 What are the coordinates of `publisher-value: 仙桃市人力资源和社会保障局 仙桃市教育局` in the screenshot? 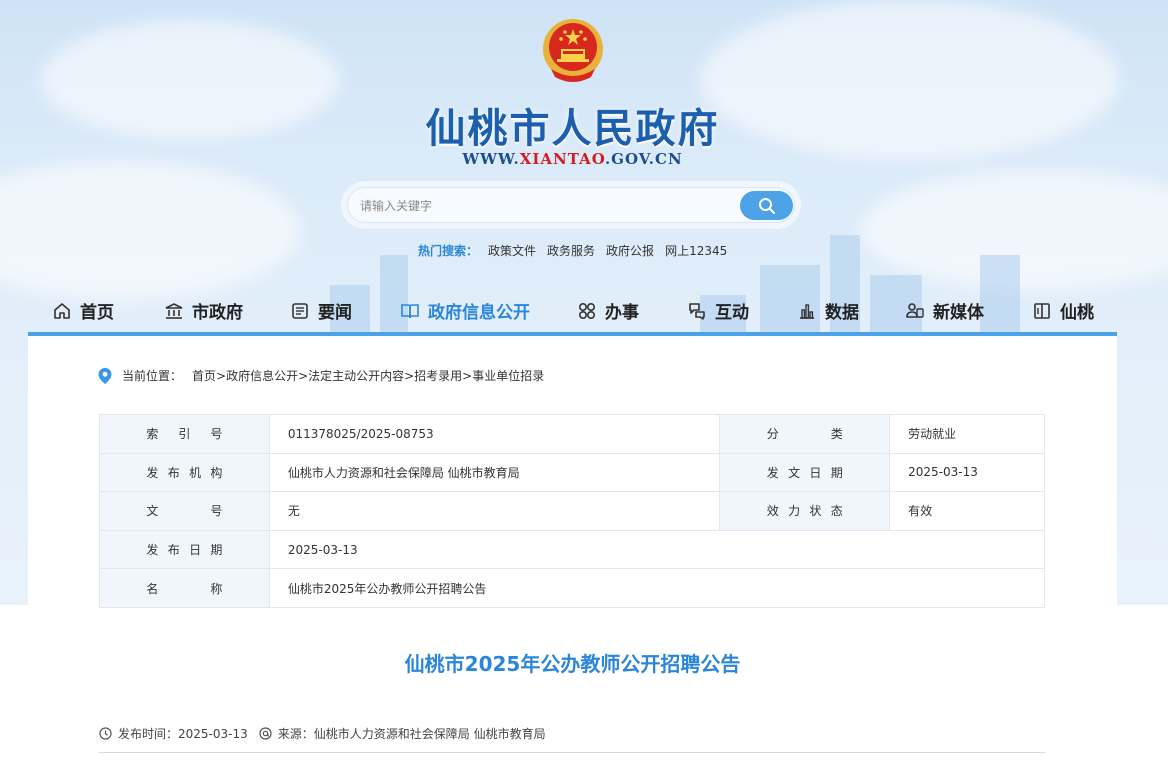 It's located at (494, 472).